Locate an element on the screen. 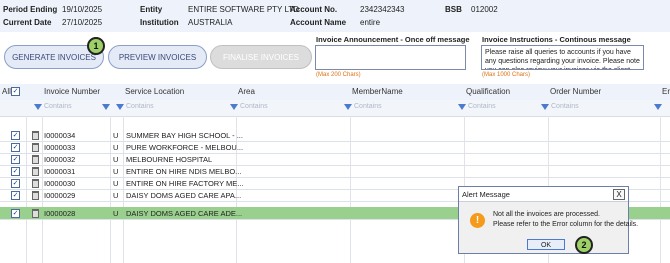  invoice-number-cell: I0000029 is located at coordinates (60, 195).